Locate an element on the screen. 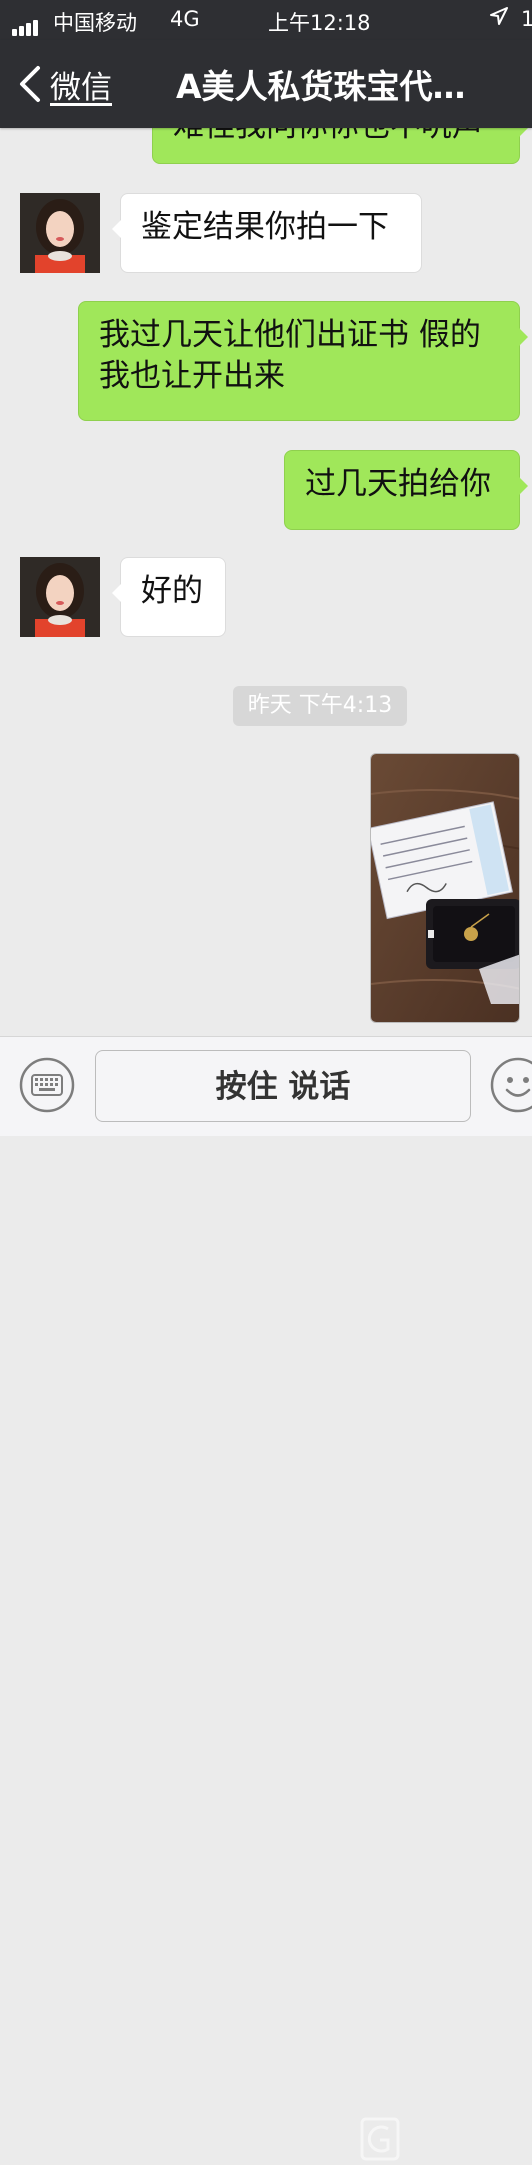 The width and height of the screenshot is (532, 2165). back-chevron-icon is located at coordinates (30, 84).